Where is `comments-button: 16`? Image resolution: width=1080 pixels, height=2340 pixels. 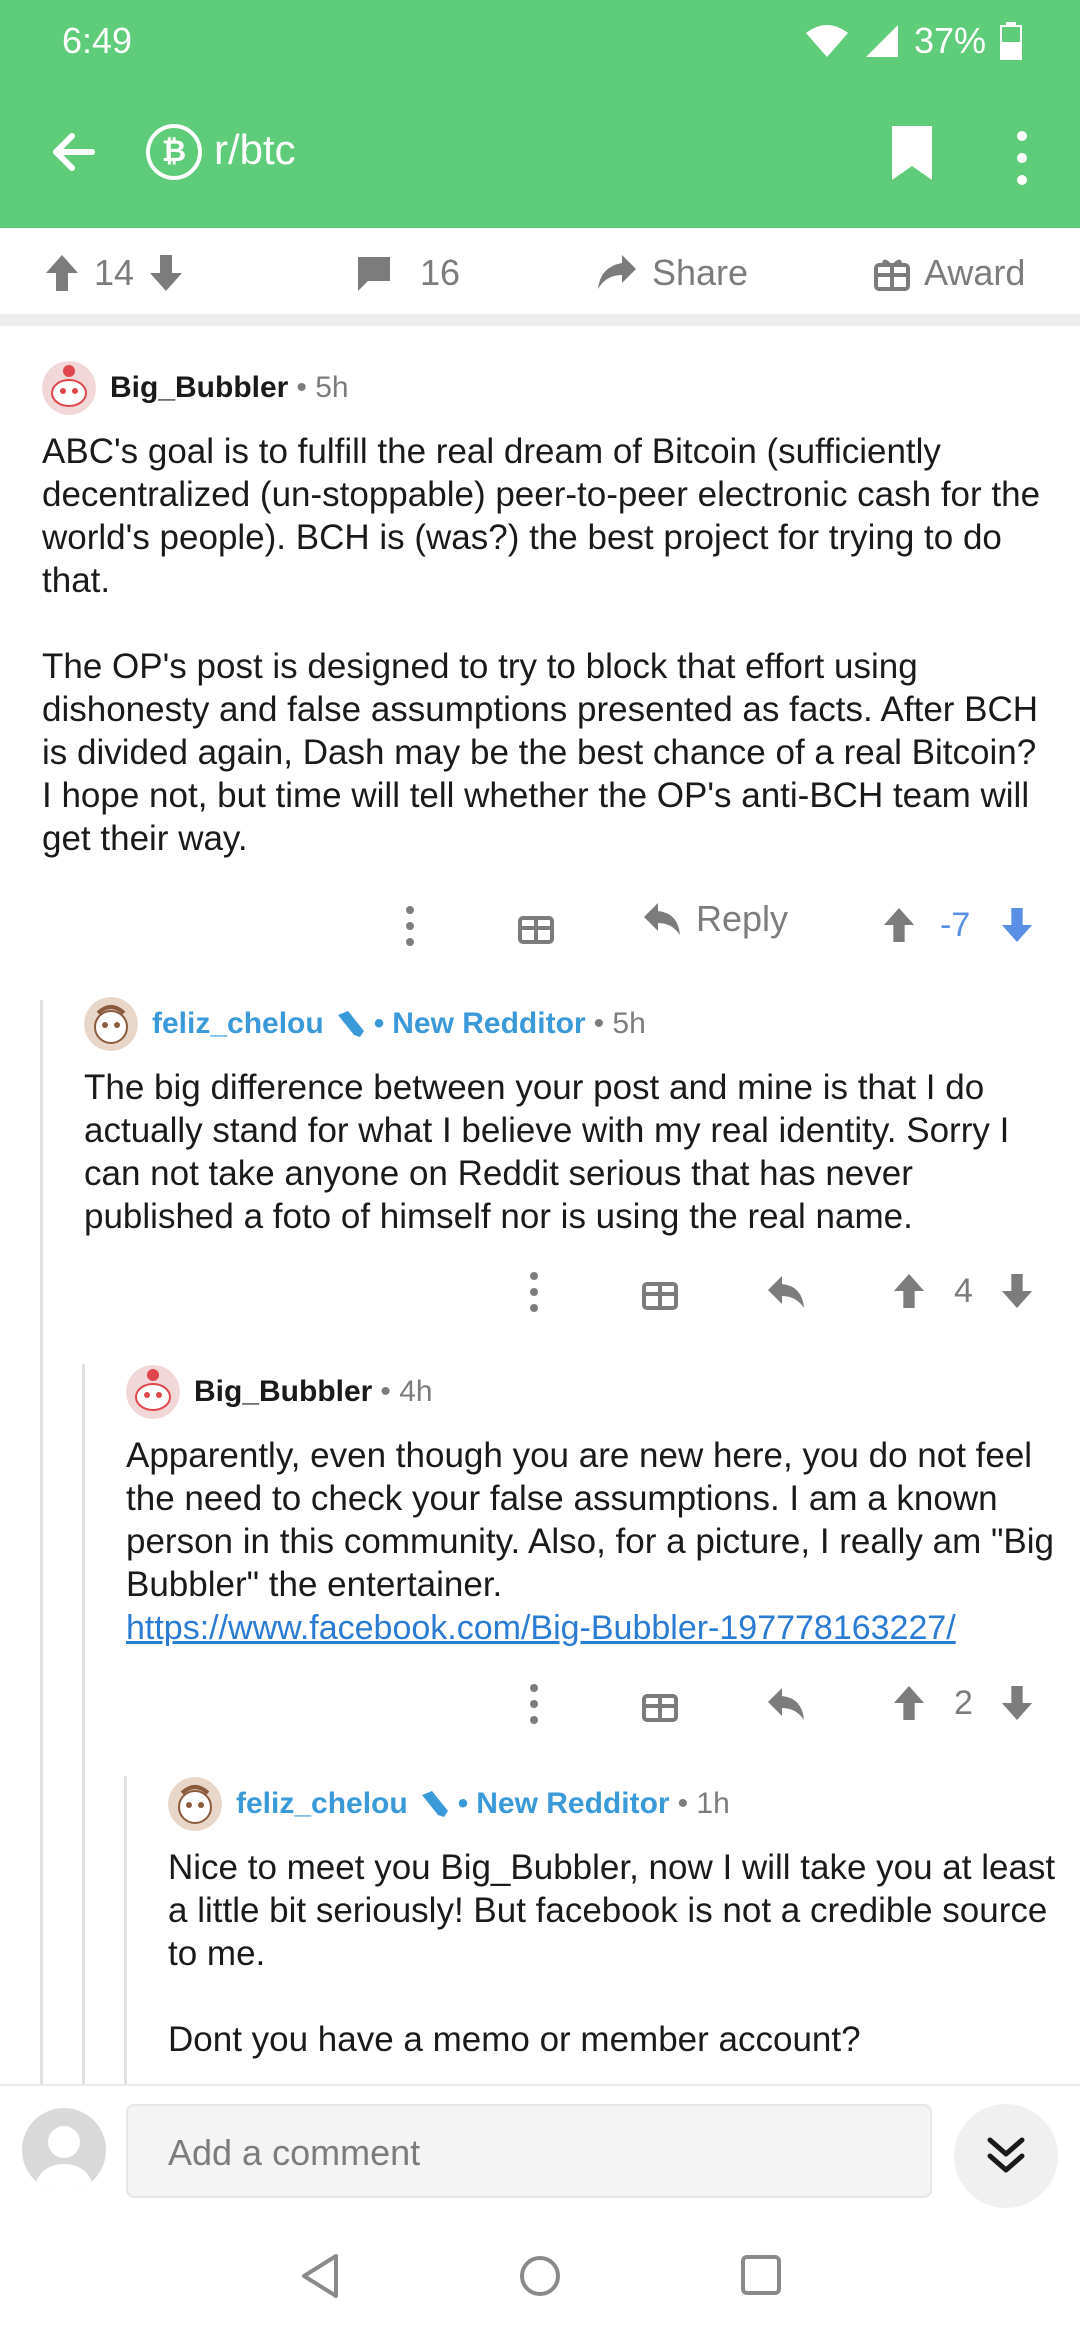 comments-button: 16 is located at coordinates (407, 273).